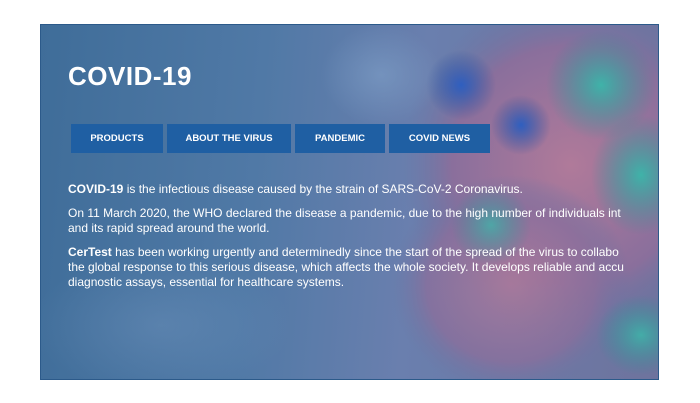 Image resolution: width=700 pixels, height=403 pixels. What do you see at coordinates (340, 138) in the screenshot?
I see `nav-pandemic-button: PANDEMIC` at bounding box center [340, 138].